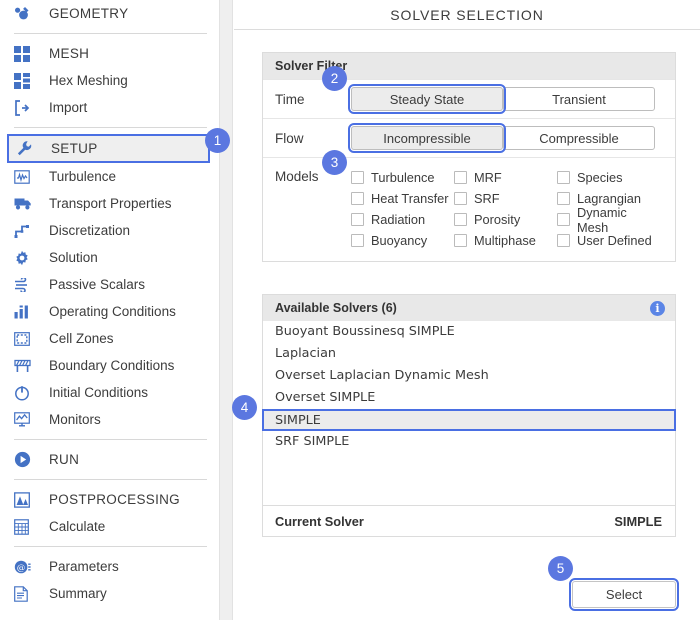 Image resolution: width=700 pixels, height=620 pixels. I want to click on solver-list-item: SRF SIMPLE, so click(469, 442).